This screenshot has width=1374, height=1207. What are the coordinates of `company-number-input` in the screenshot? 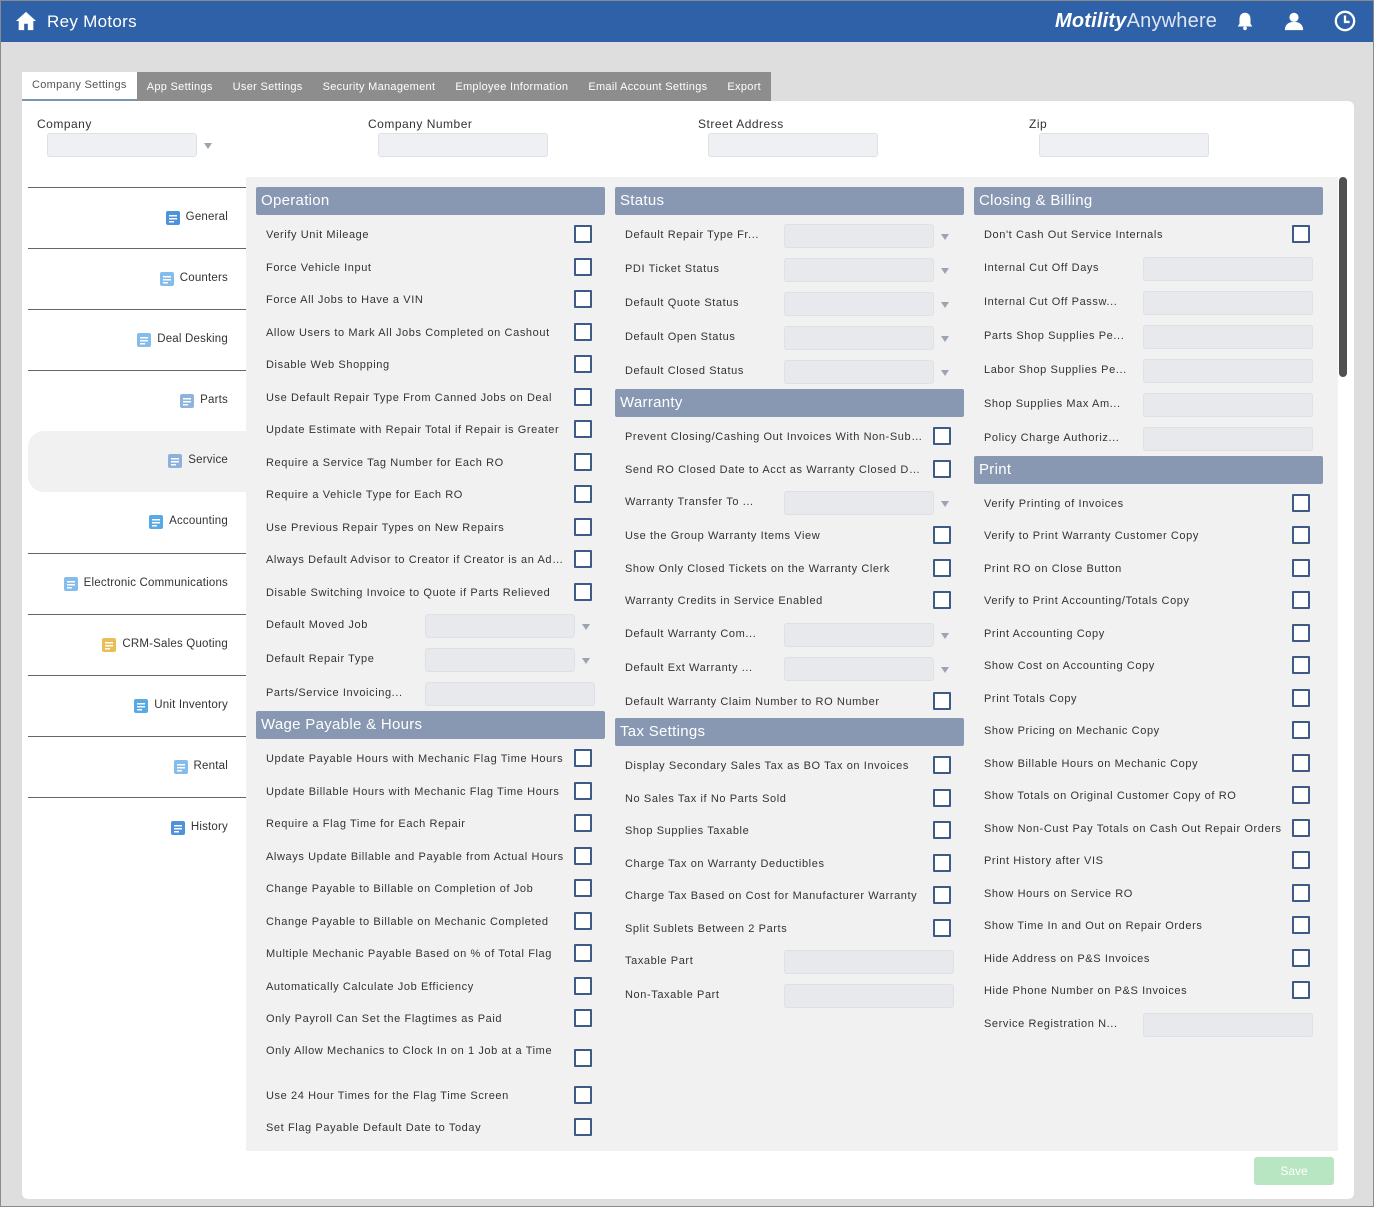 It's located at (463, 145).